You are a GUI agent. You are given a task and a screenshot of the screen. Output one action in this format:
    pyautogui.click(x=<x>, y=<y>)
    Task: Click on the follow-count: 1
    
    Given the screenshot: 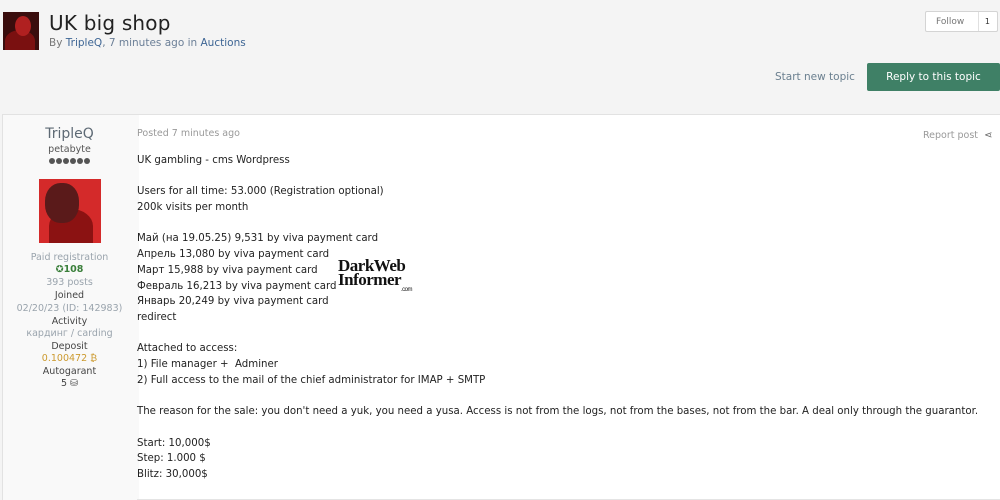 What is the action you would take?
    pyautogui.click(x=987, y=21)
    